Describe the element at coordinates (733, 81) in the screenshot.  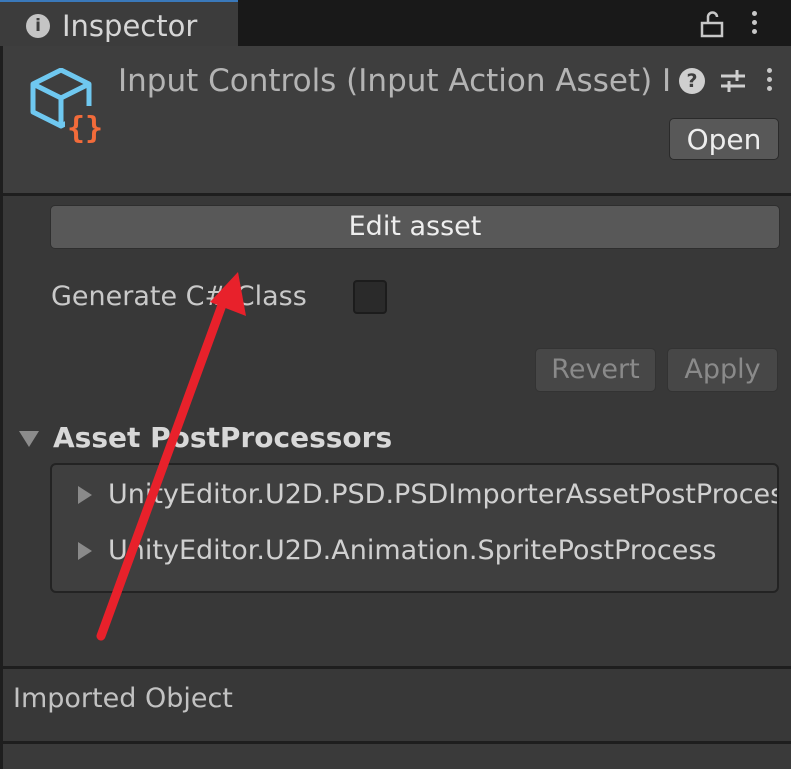
I see `preset-sliders-icon` at that location.